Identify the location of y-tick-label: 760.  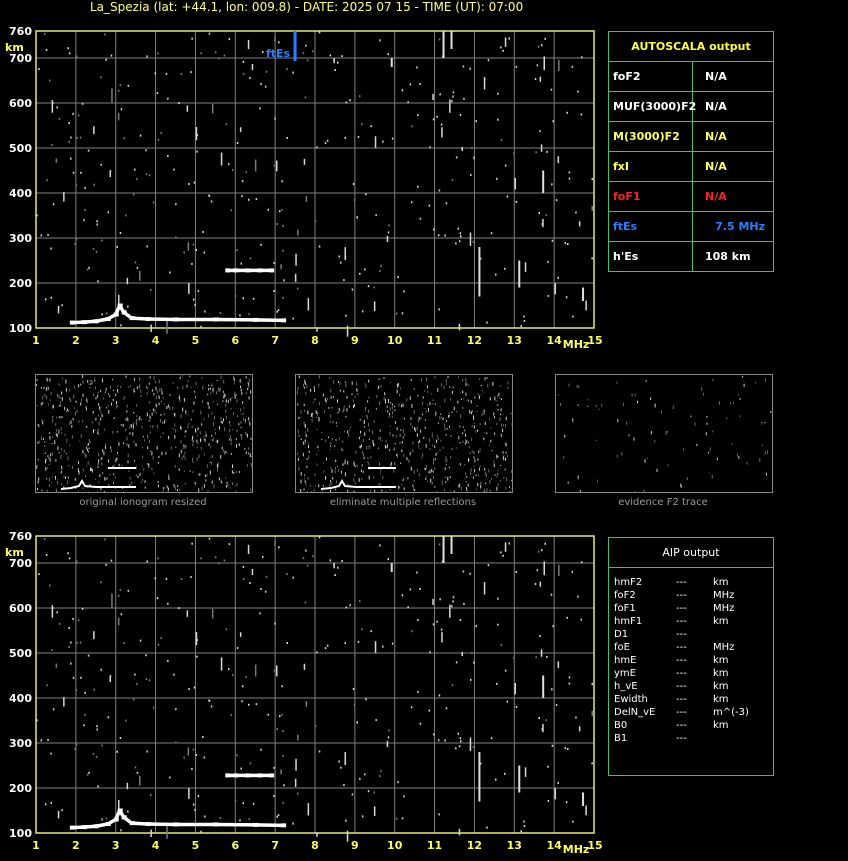
(20, 536).